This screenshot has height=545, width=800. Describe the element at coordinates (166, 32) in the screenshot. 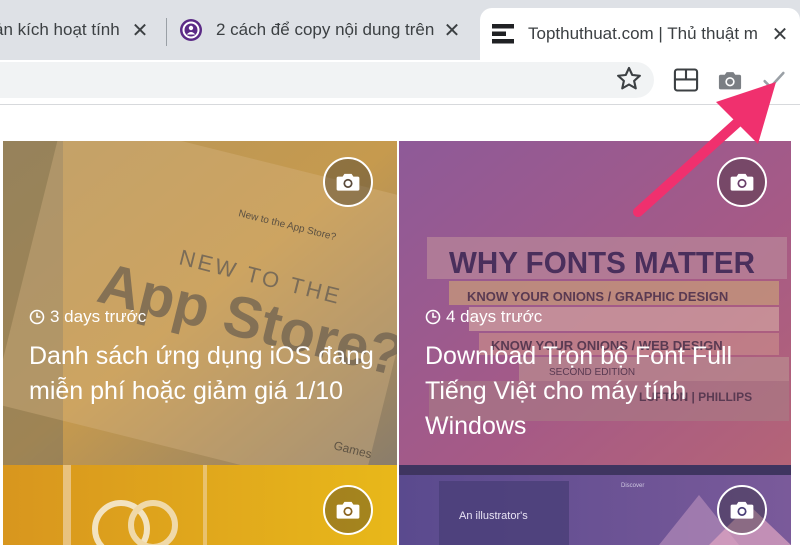

I see `tab-separator` at that location.